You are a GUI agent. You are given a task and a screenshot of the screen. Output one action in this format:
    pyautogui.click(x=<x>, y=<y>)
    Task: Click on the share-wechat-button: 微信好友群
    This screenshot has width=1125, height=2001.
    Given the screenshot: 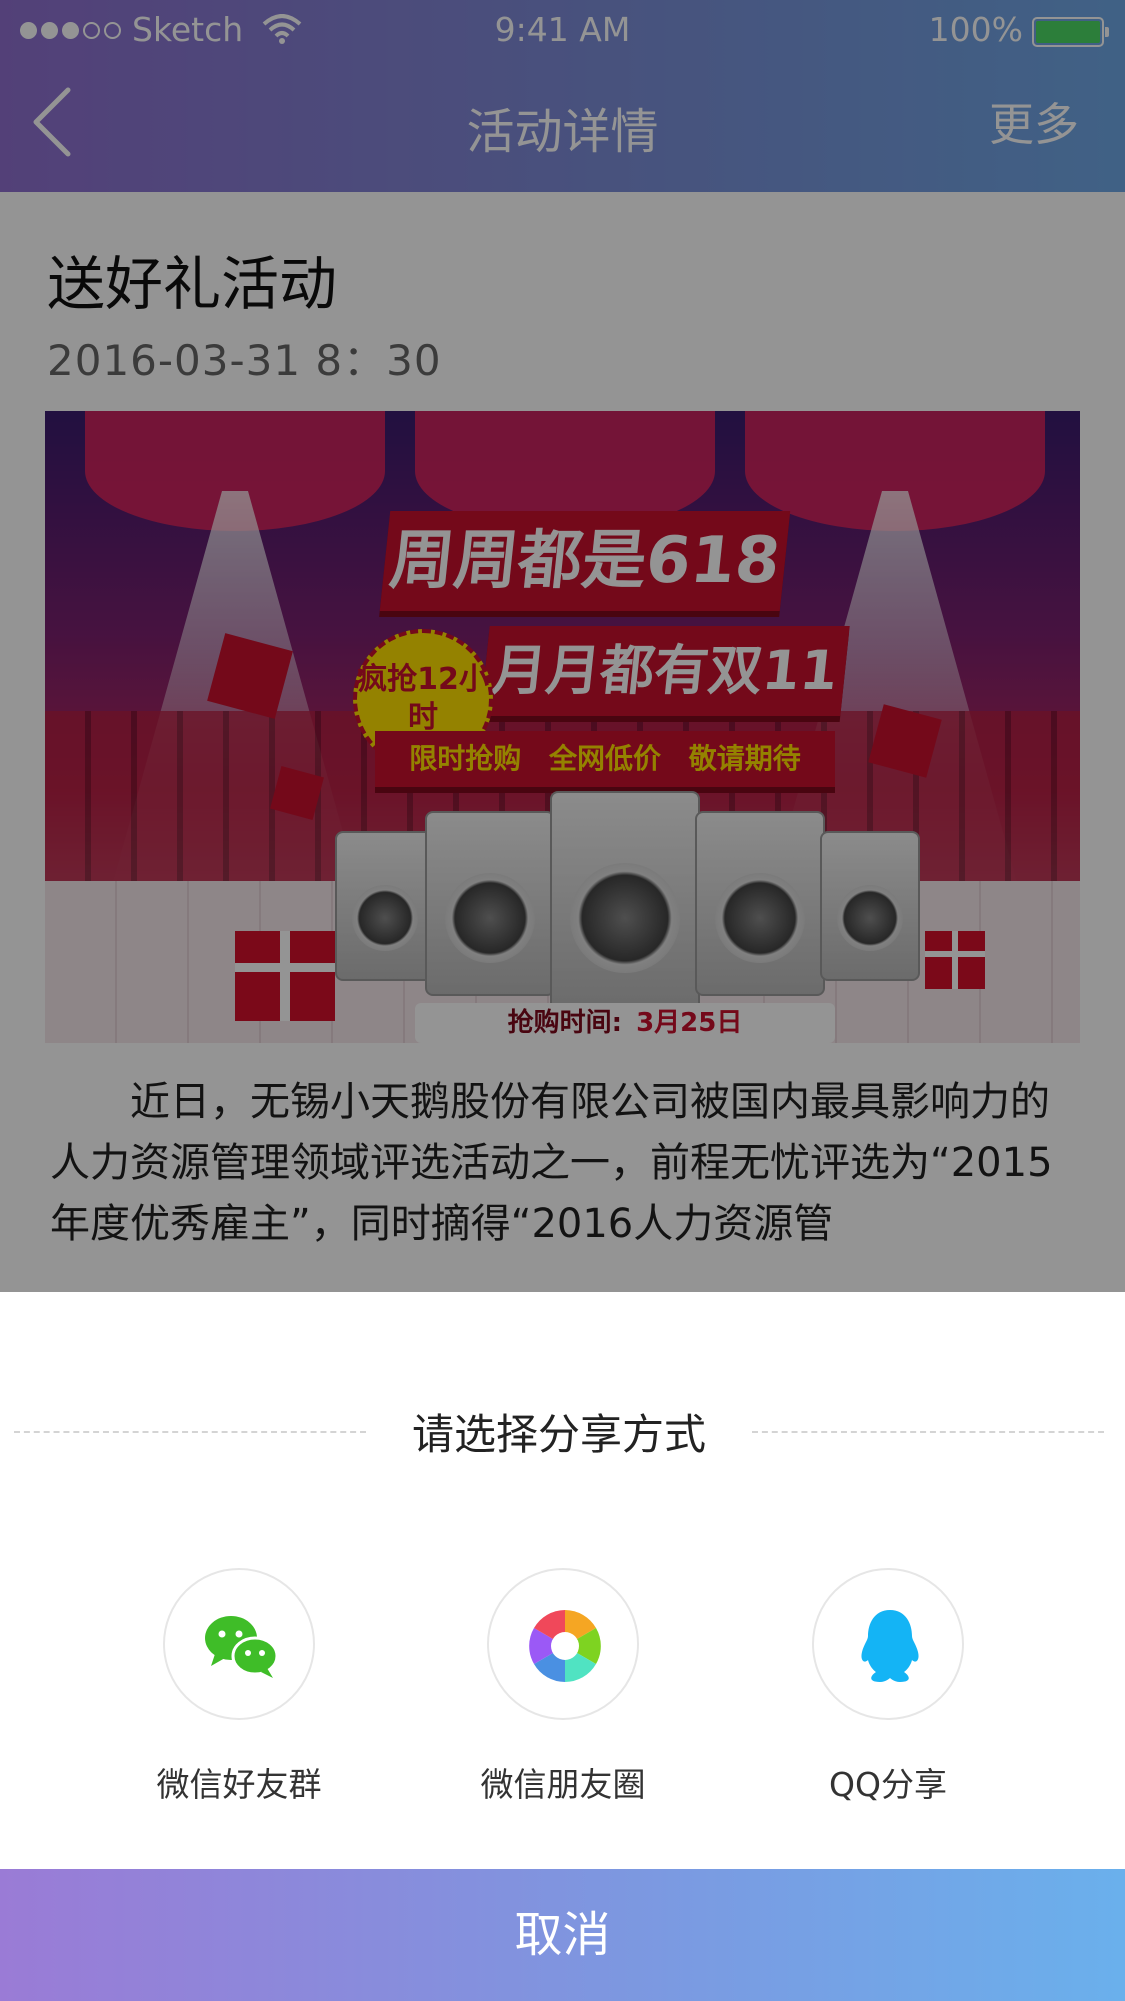 What is the action you would take?
    pyautogui.click(x=239, y=1698)
    